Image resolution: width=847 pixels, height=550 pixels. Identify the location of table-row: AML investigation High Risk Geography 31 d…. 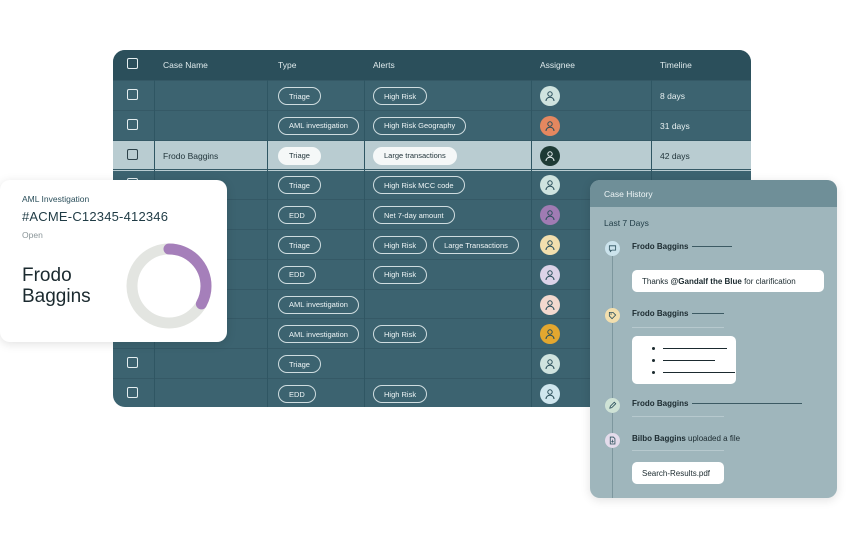
(432, 125).